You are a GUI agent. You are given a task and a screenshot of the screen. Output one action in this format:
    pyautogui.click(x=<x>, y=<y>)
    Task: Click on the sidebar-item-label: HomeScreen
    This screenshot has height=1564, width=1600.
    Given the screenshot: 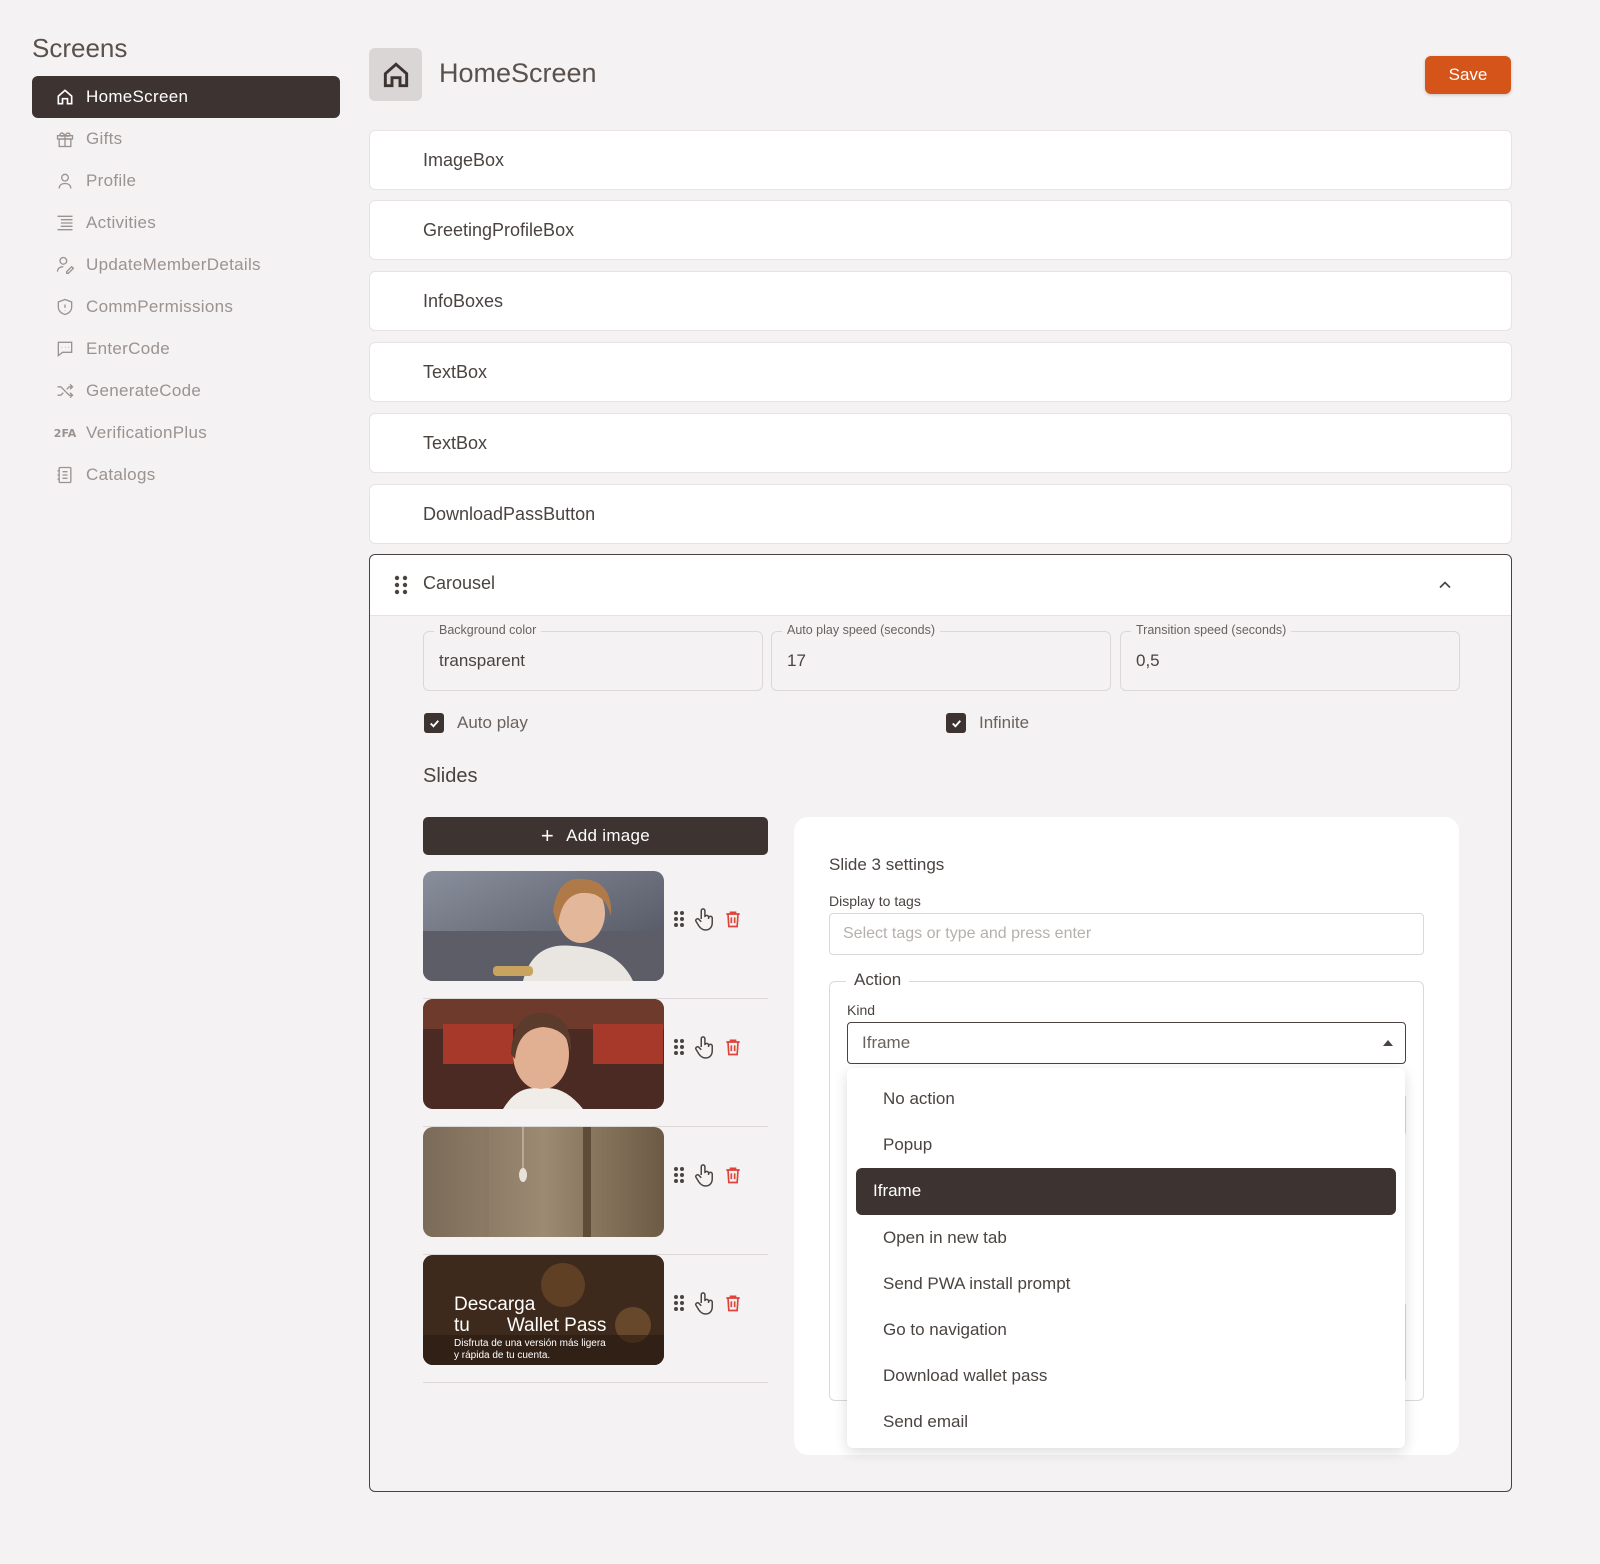 What is the action you would take?
    pyautogui.click(x=137, y=96)
    